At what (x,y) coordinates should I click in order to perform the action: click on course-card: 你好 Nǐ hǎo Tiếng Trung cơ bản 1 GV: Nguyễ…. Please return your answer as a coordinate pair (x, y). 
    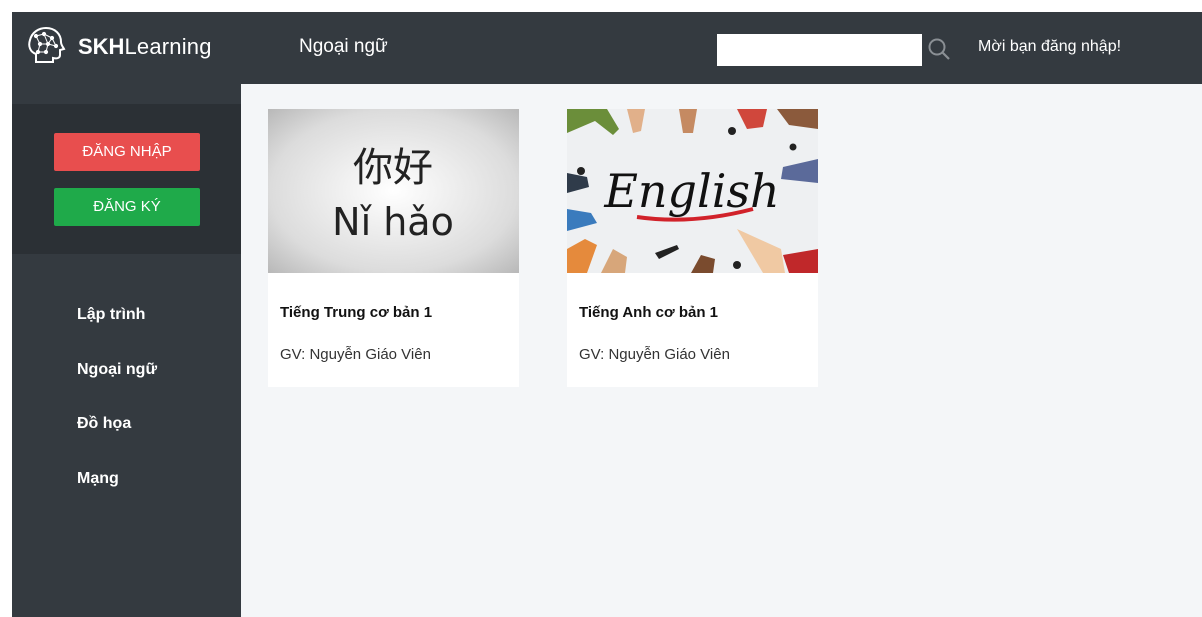
    Looking at the image, I should click on (393, 248).